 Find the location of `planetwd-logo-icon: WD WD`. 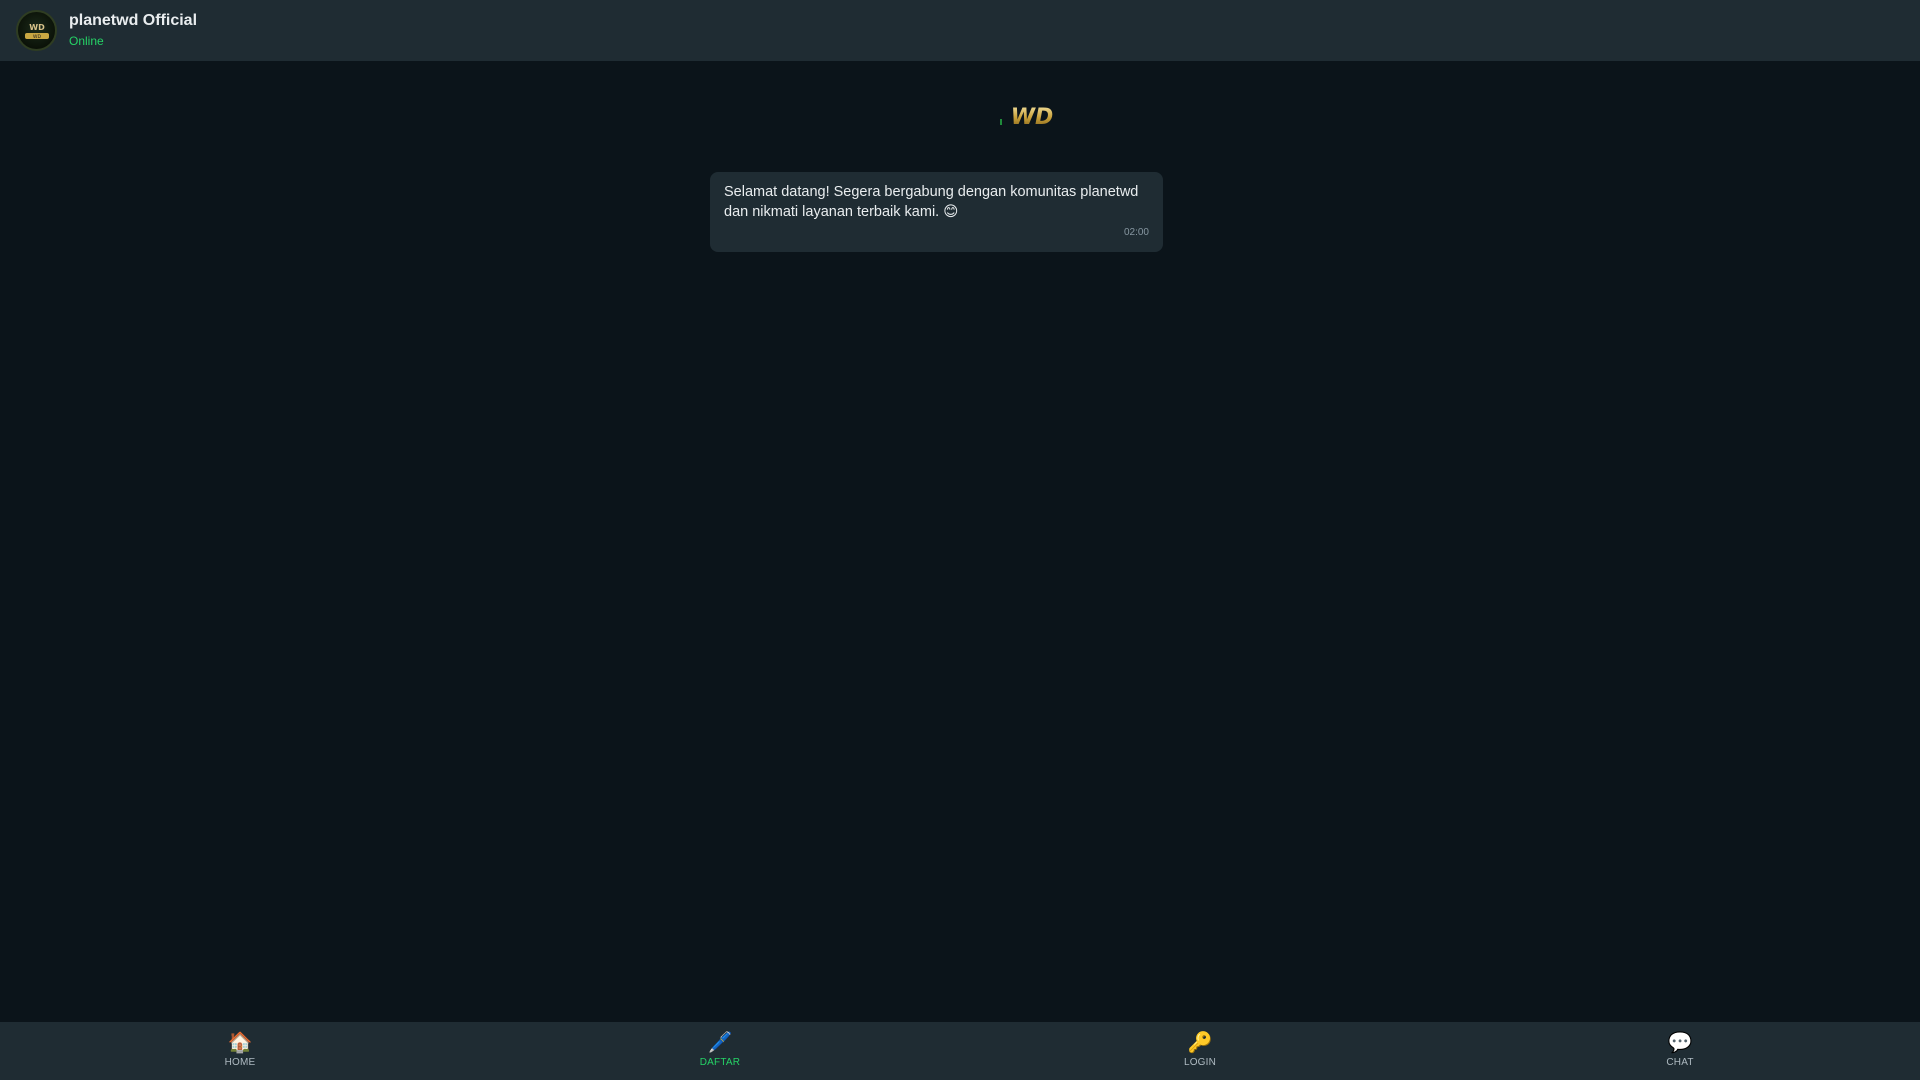

planetwd-logo-icon: WD WD is located at coordinates (36, 30).